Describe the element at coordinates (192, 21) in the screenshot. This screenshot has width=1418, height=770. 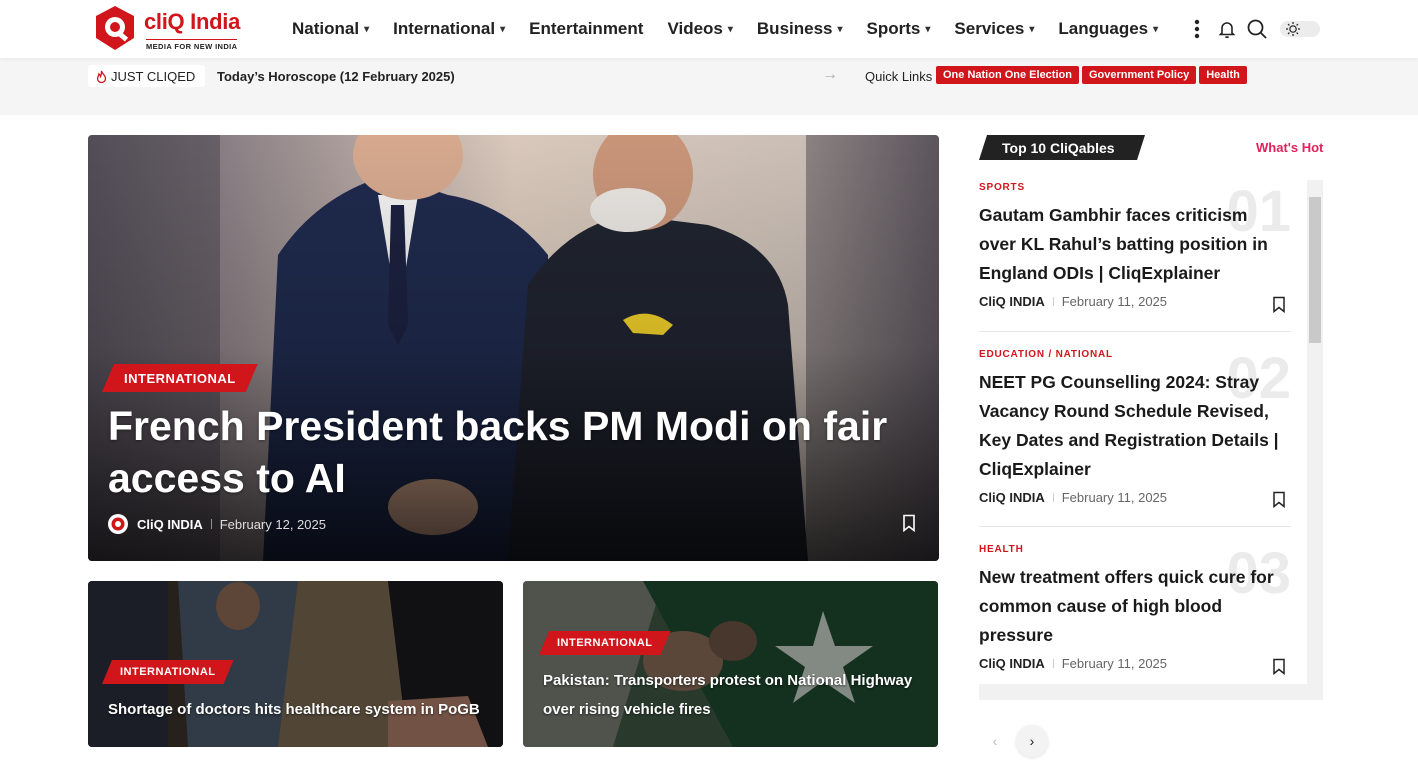
I see `brand-name: cliQ India` at that location.